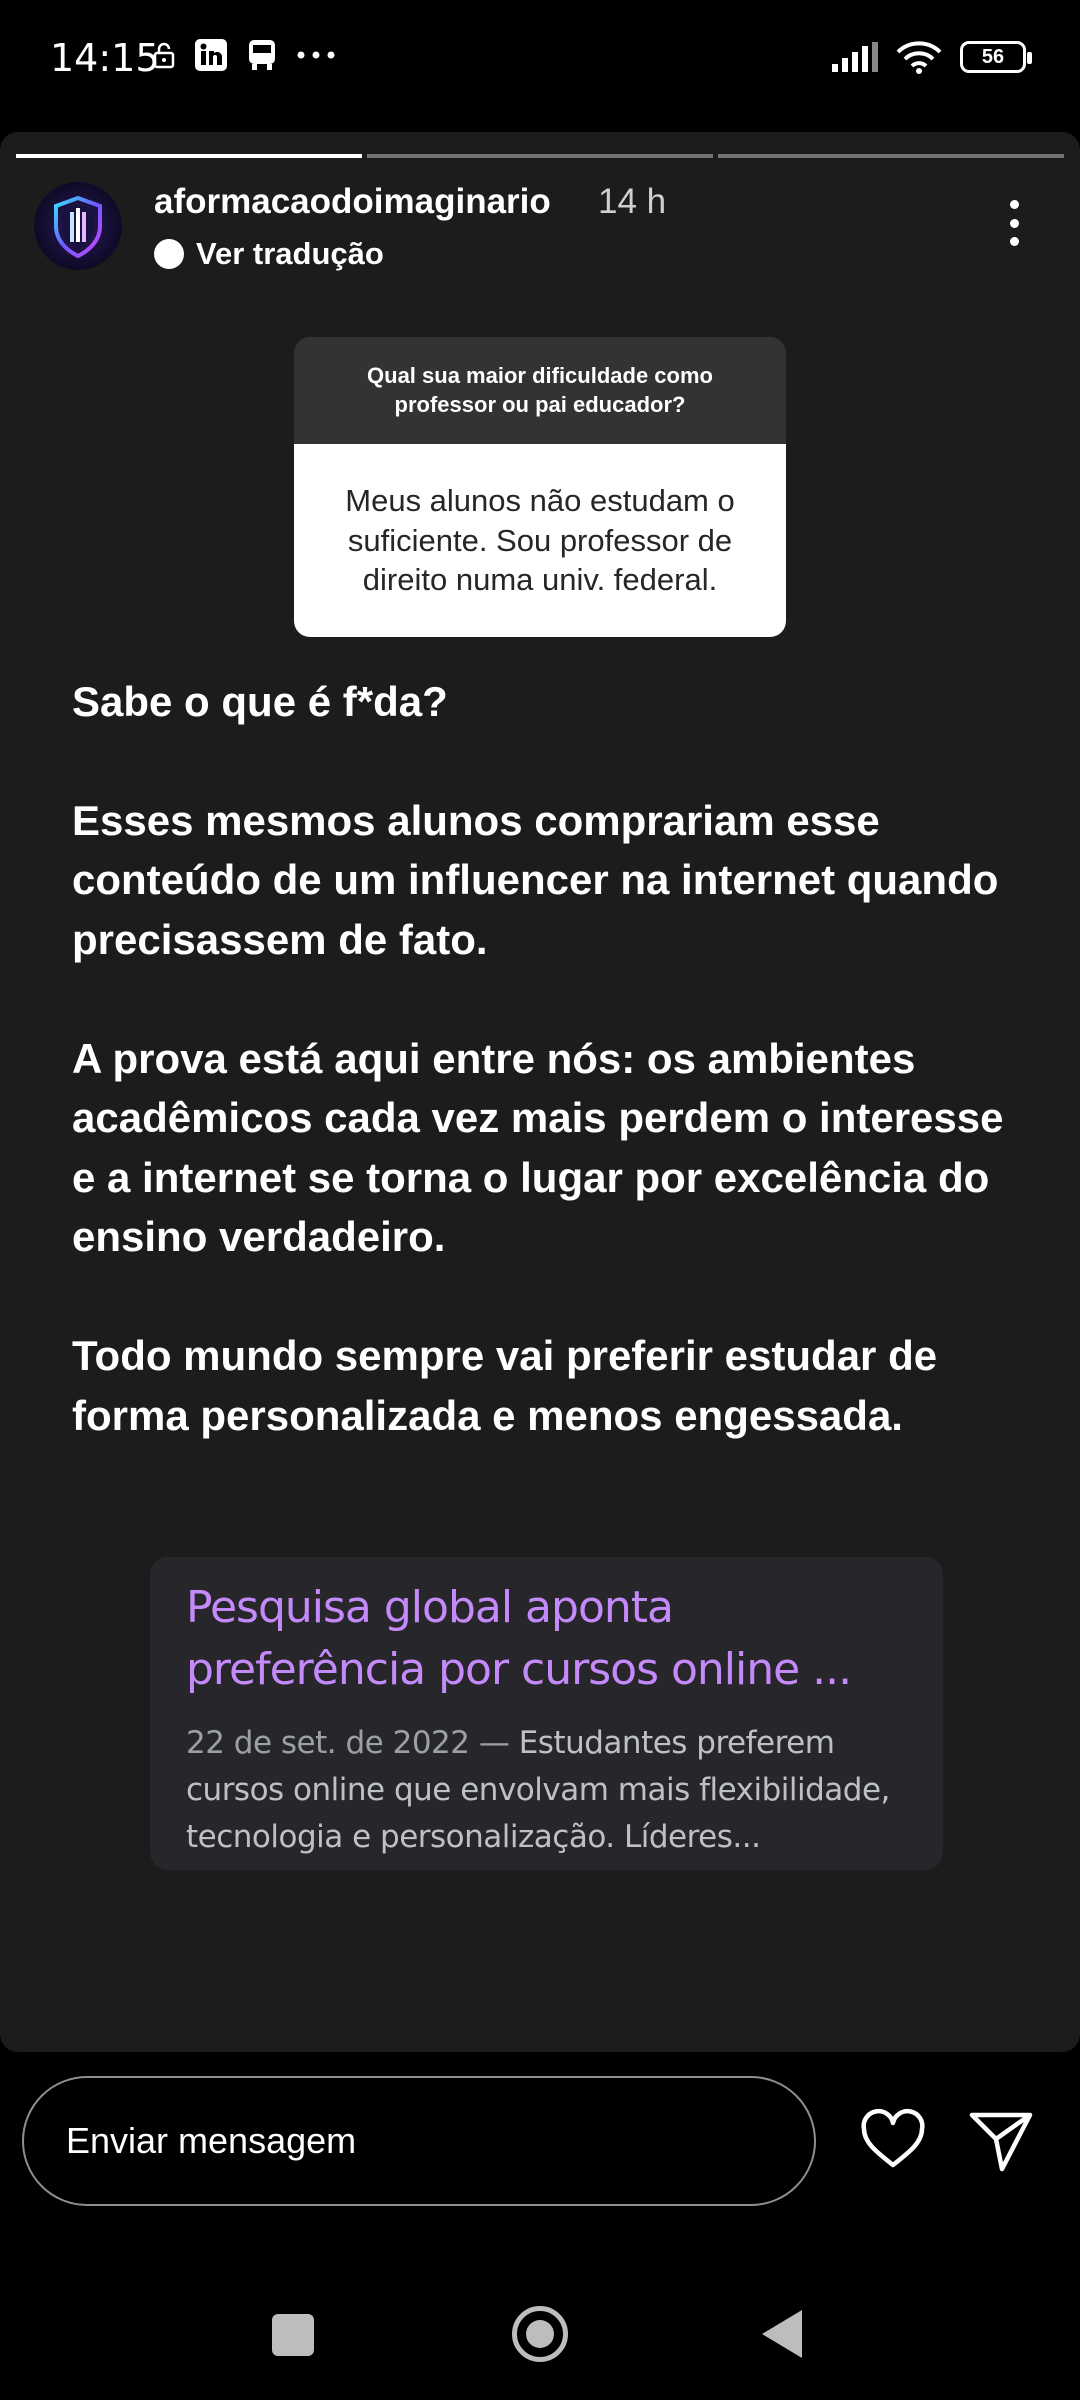 The image size is (1080, 2400). I want to click on heart-icon, so click(893, 2138).